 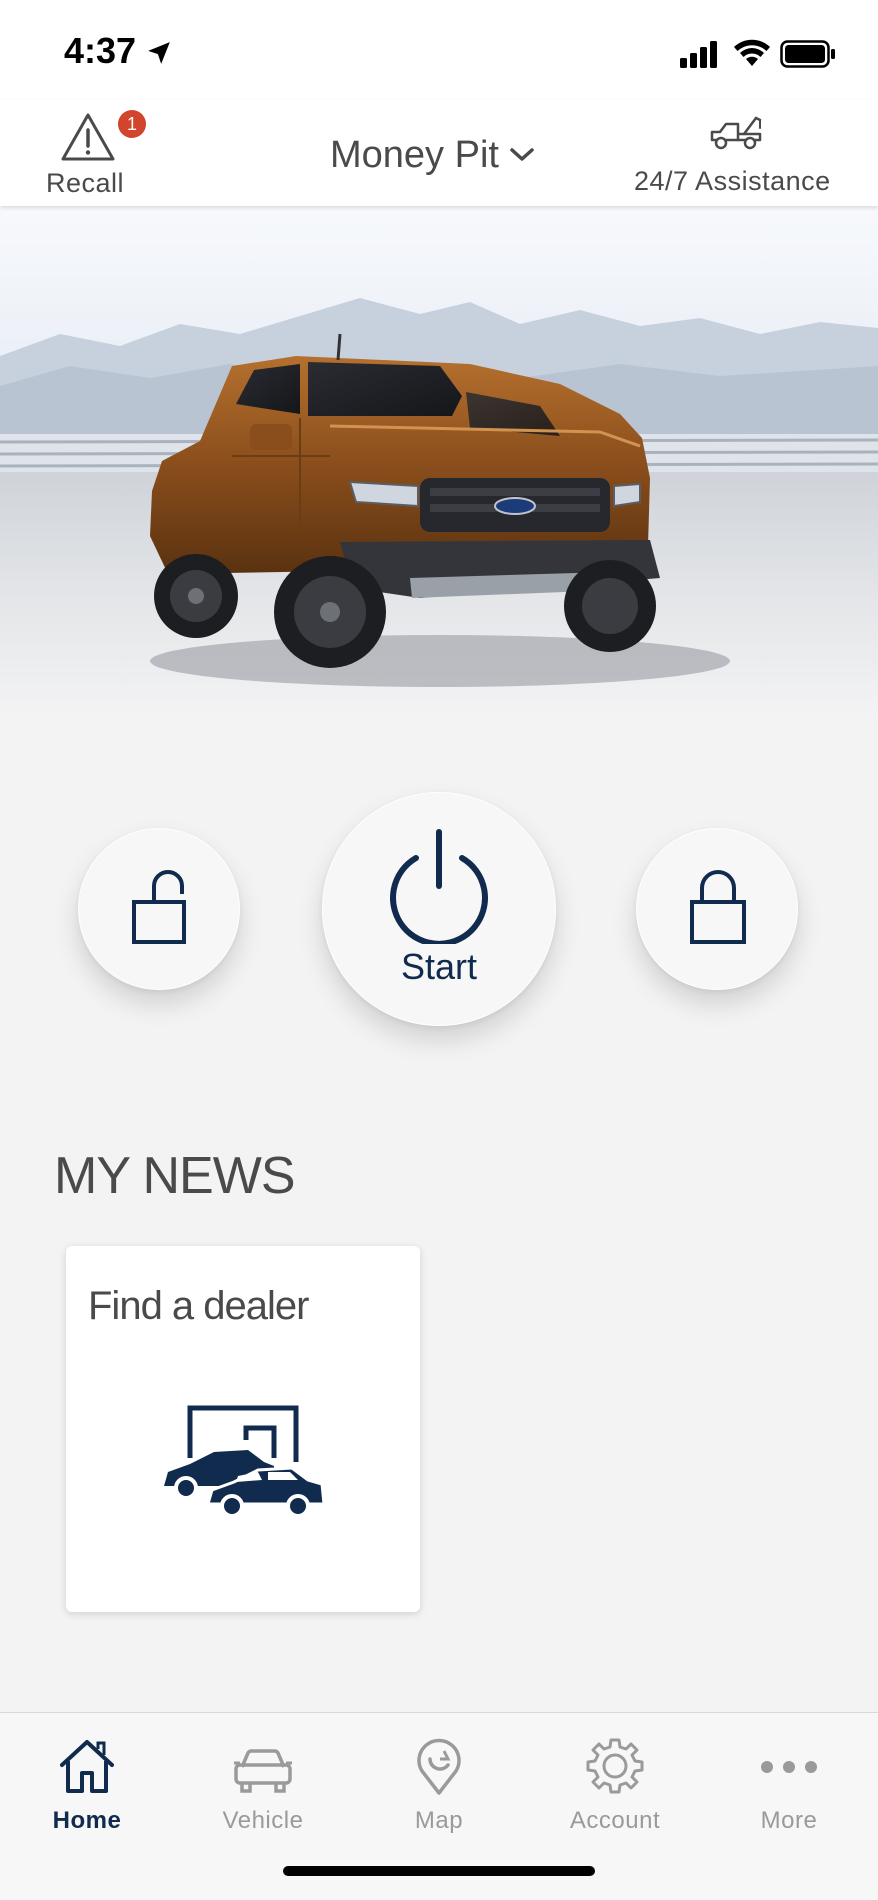 I want to click on wifi-icon, so click(x=752, y=52).